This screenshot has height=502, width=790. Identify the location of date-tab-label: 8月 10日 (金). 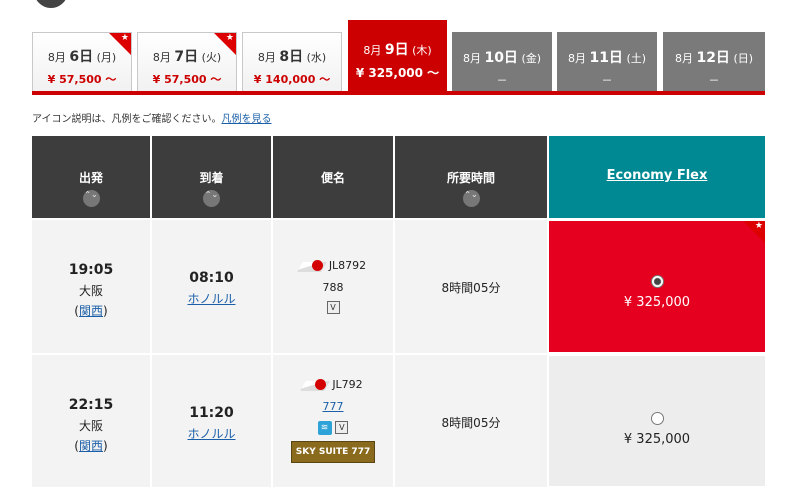
(502, 58).